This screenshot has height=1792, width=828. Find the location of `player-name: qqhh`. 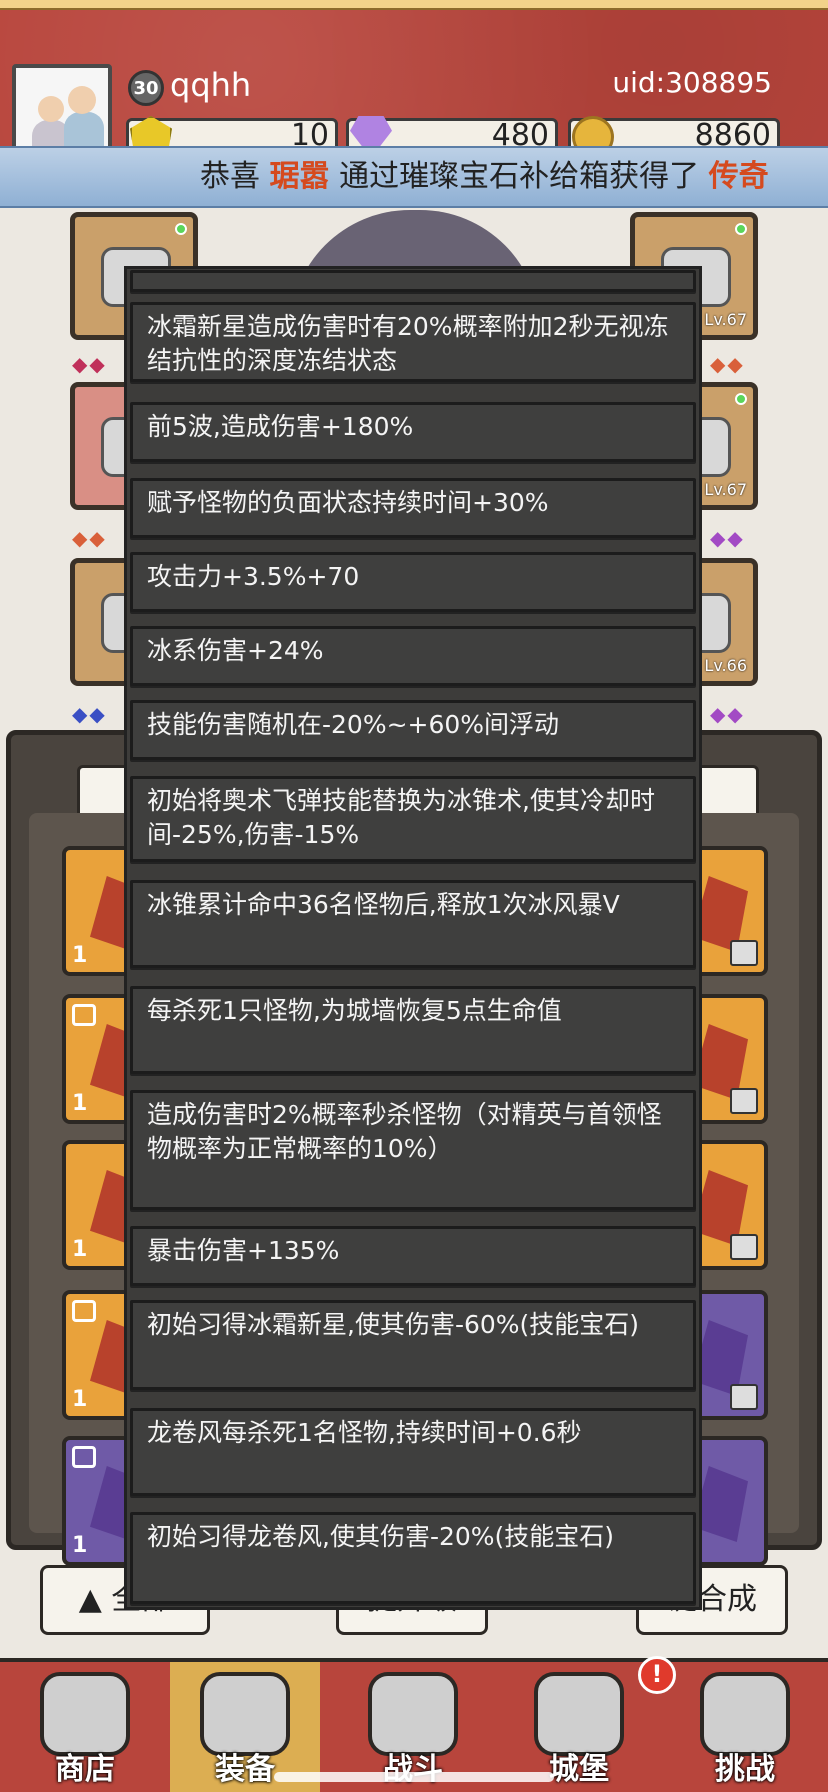

player-name: qqhh is located at coordinates (211, 85).